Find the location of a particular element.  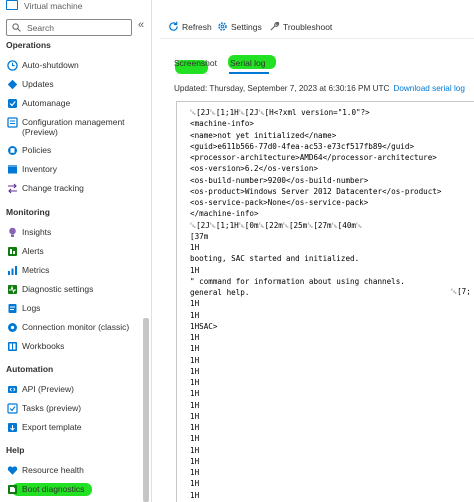

sidebar-item-inventory: Inventory is located at coordinates (74, 170).